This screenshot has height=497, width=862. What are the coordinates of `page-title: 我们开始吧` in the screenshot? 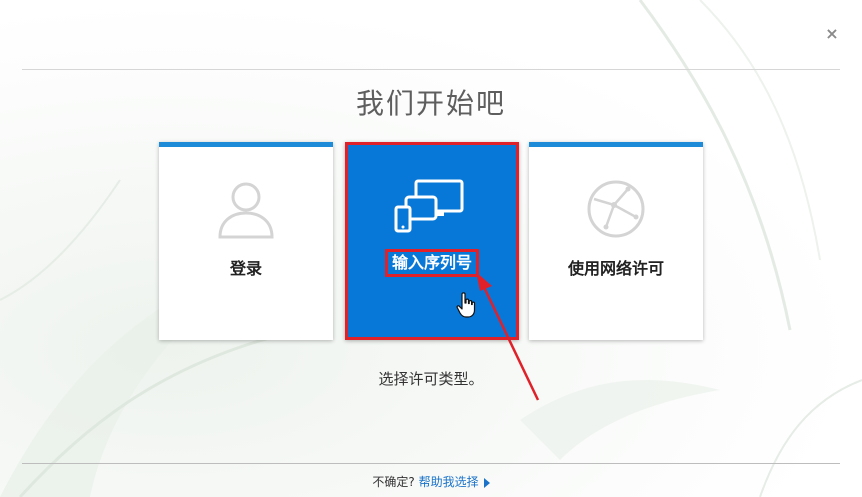 It's located at (430, 103).